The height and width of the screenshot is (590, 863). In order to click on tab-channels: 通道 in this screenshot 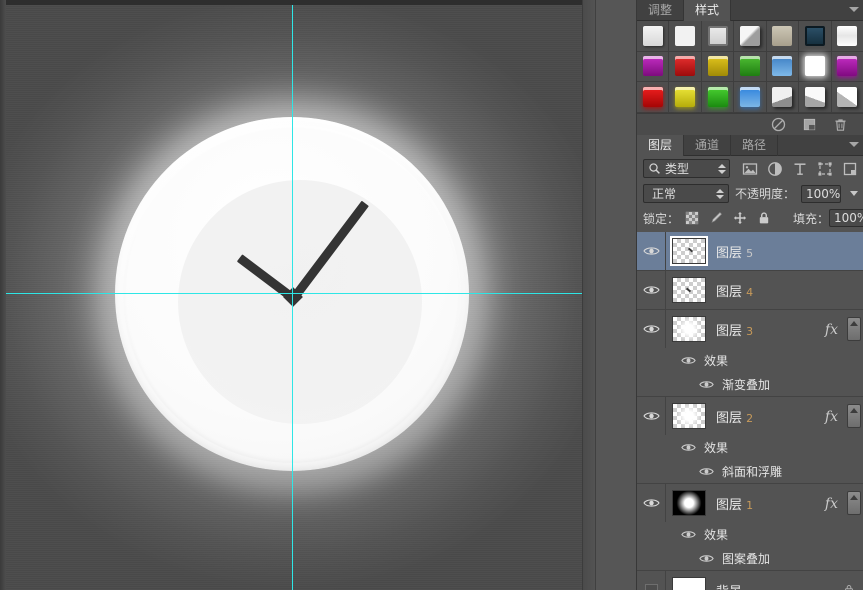, I will do `click(708, 145)`.